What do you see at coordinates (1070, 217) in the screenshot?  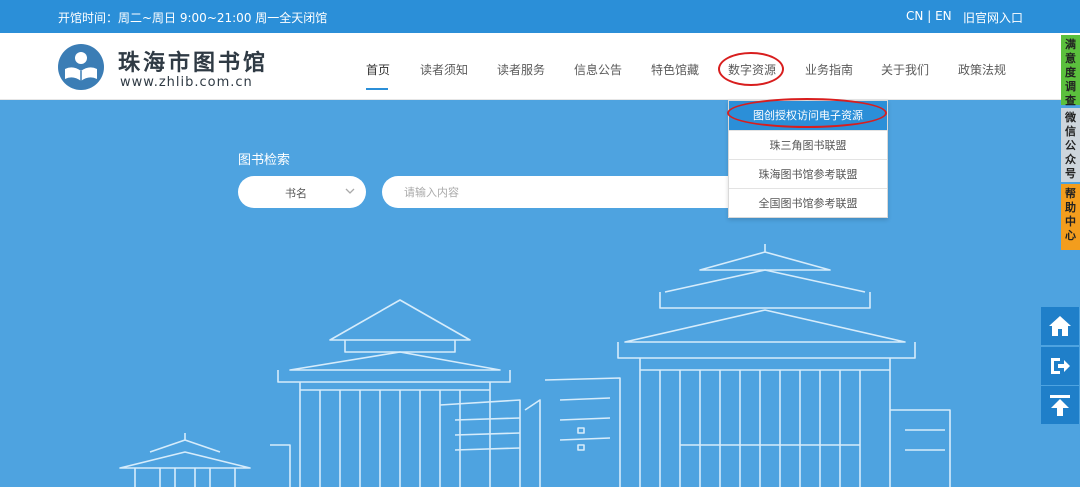 I see `help-center-tab: 帮助中心` at bounding box center [1070, 217].